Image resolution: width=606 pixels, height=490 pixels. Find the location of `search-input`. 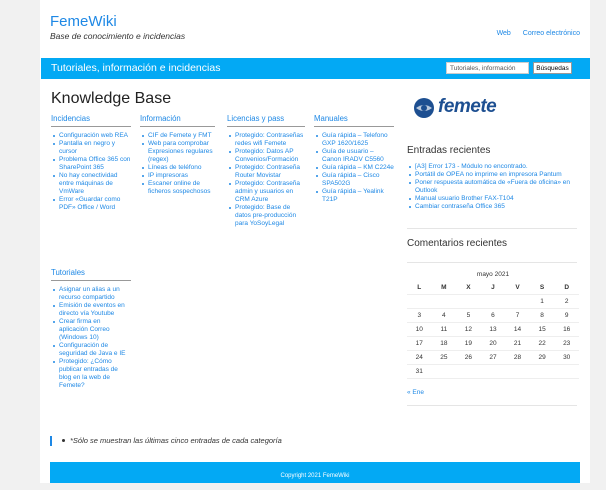

search-input is located at coordinates (487, 68).